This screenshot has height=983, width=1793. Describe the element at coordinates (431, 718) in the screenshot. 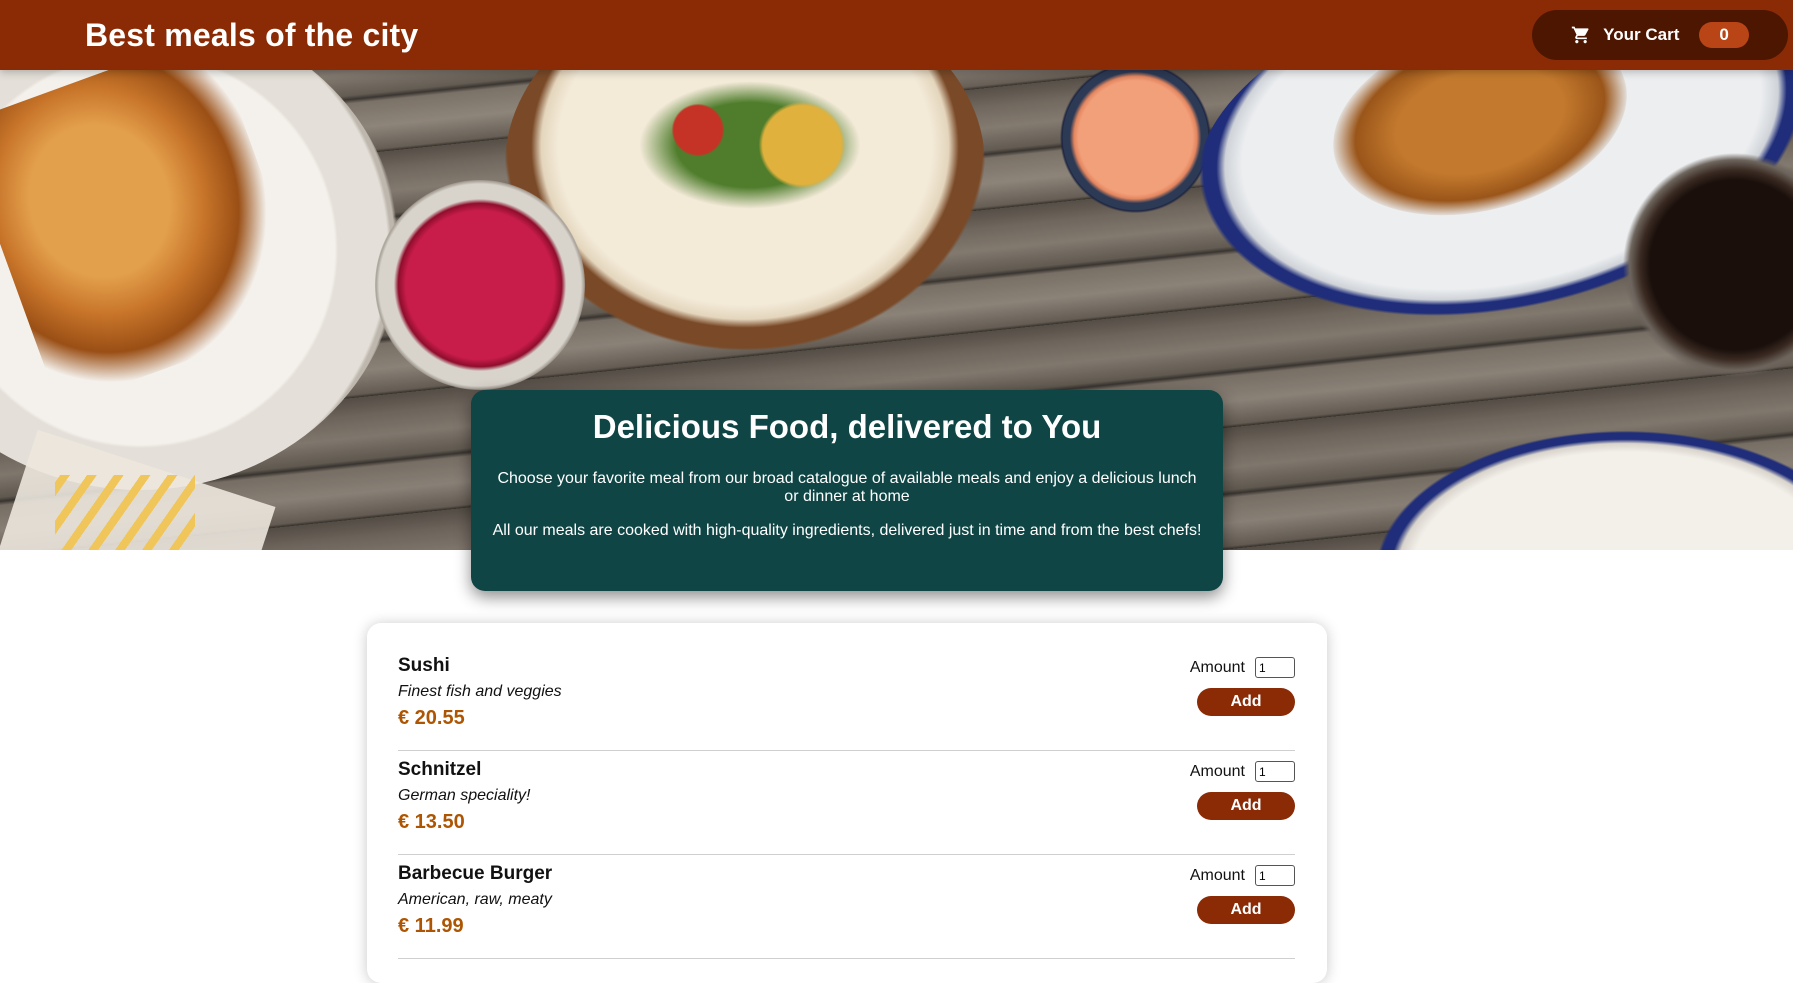

I see `meal-price: € 20.55` at that location.